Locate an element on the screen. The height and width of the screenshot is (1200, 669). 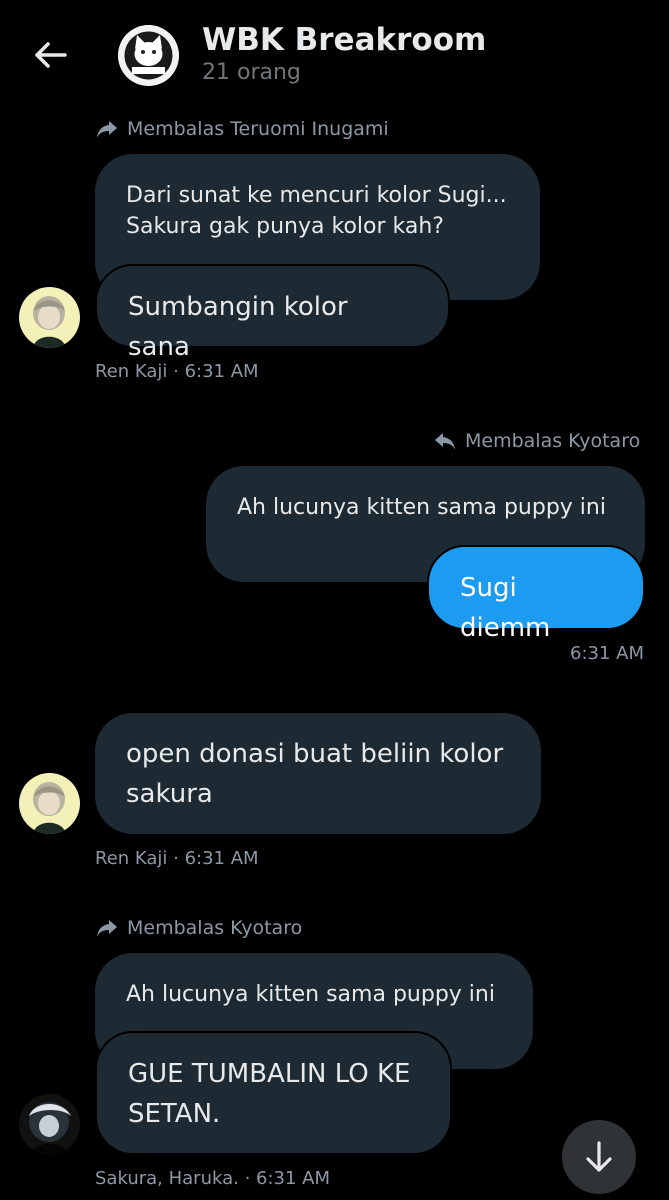
arrow-down-icon is located at coordinates (599, 1156).